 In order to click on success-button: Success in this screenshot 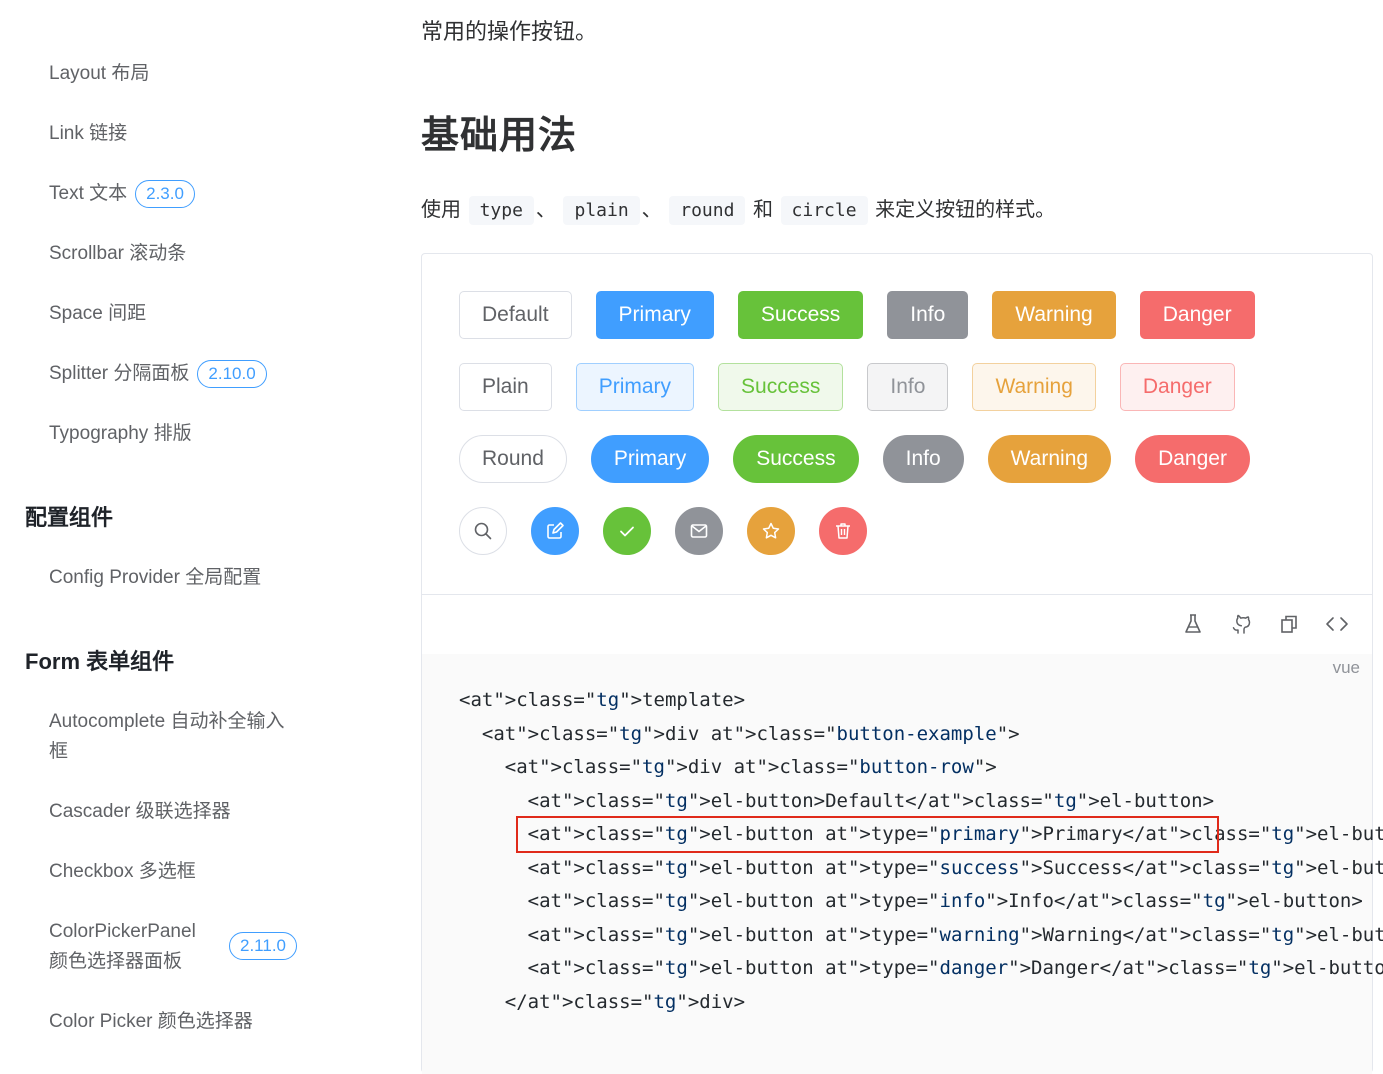, I will do `click(800, 315)`.